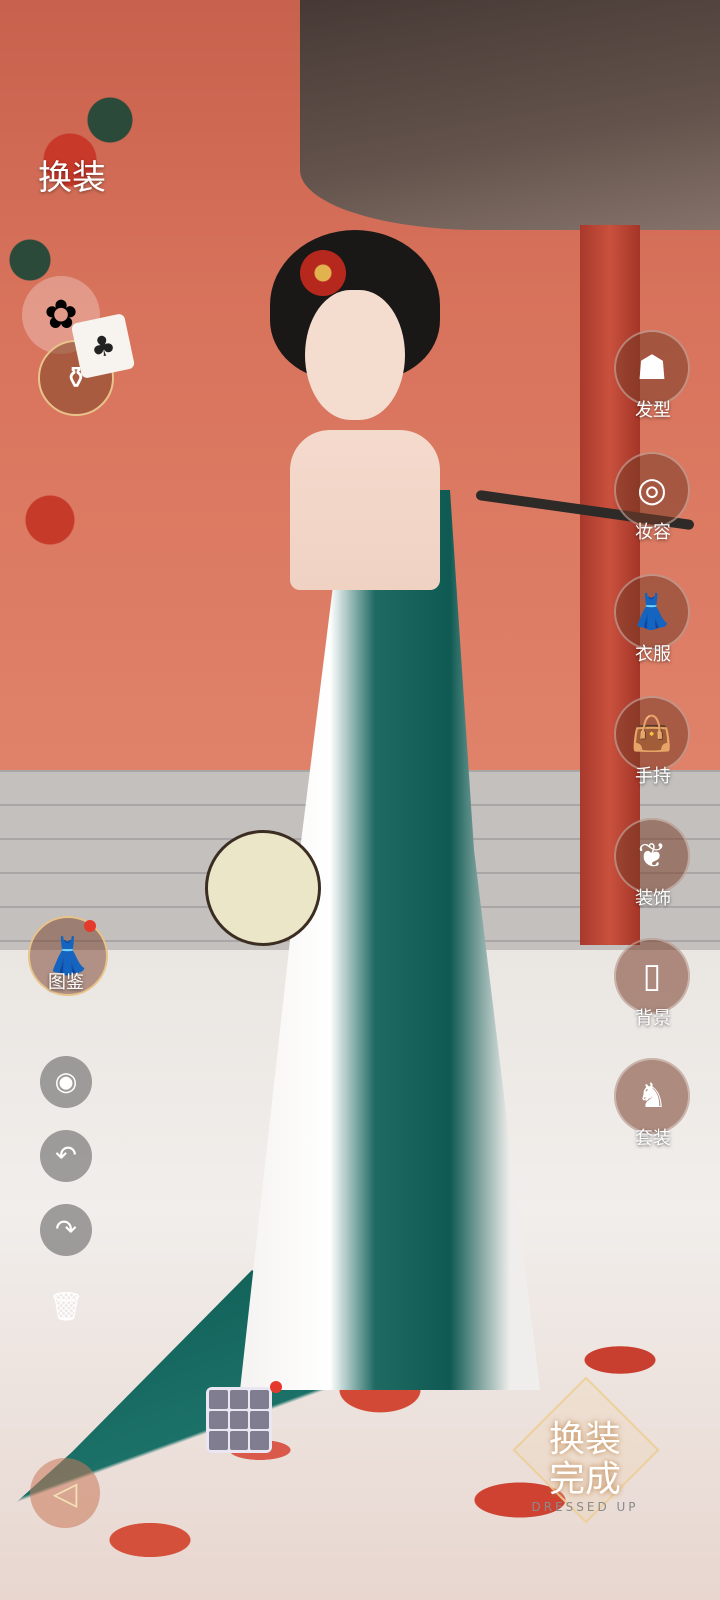 Image resolution: width=720 pixels, height=1600 pixels. I want to click on pavilion-roof, so click(510, 115).